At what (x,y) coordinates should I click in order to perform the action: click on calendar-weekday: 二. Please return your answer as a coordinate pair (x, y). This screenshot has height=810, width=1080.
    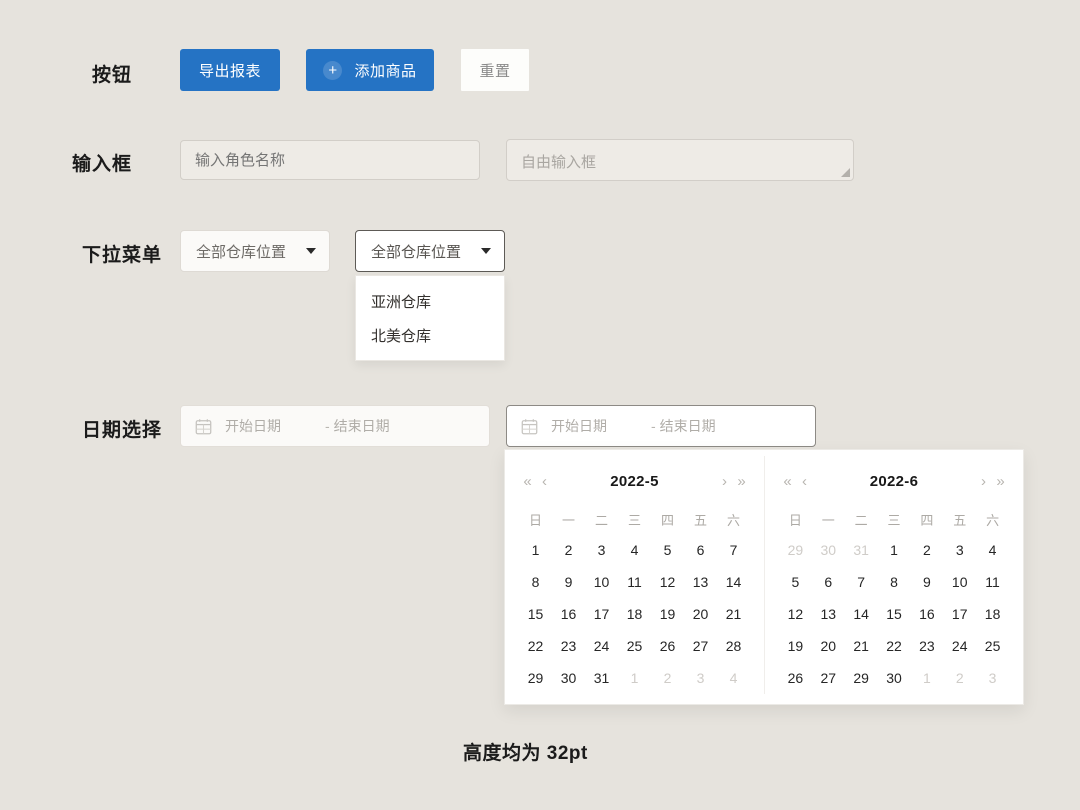
    Looking at the image, I should click on (601, 520).